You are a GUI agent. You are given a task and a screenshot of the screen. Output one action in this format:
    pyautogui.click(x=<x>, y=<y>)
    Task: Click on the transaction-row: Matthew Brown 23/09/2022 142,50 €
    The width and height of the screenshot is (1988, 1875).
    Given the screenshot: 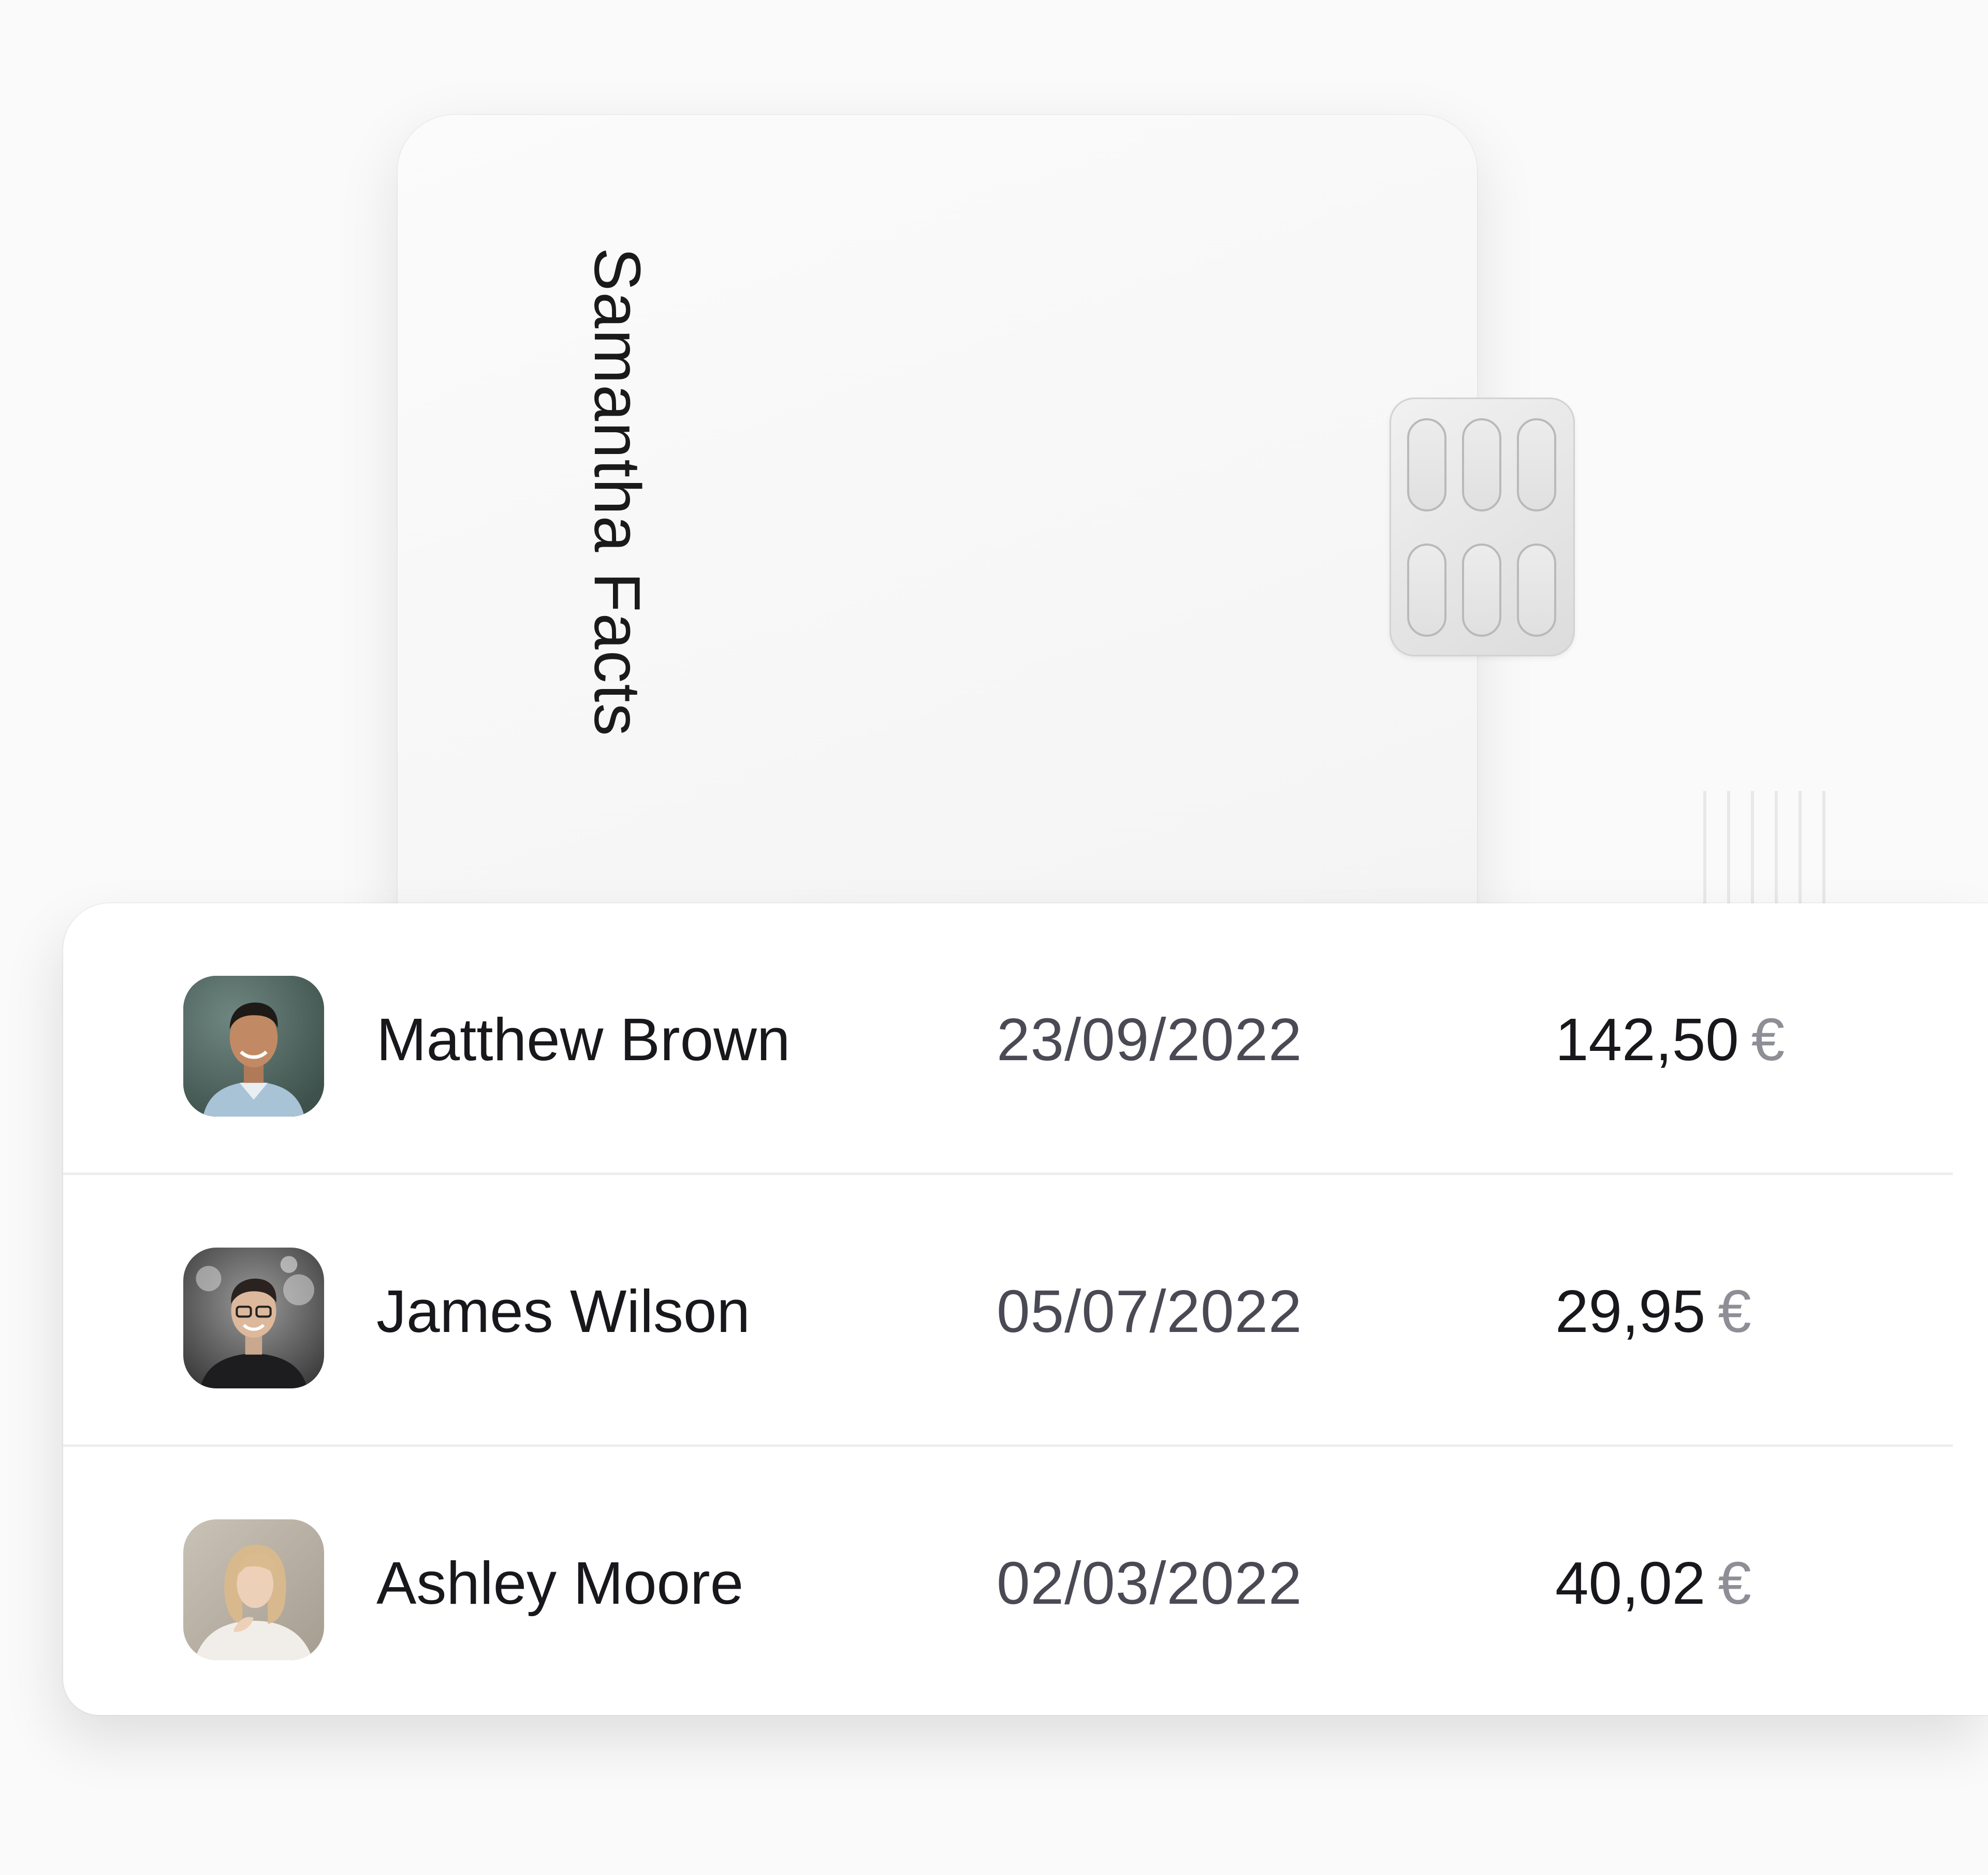 What is the action you would take?
    pyautogui.click(x=1025, y=1039)
    